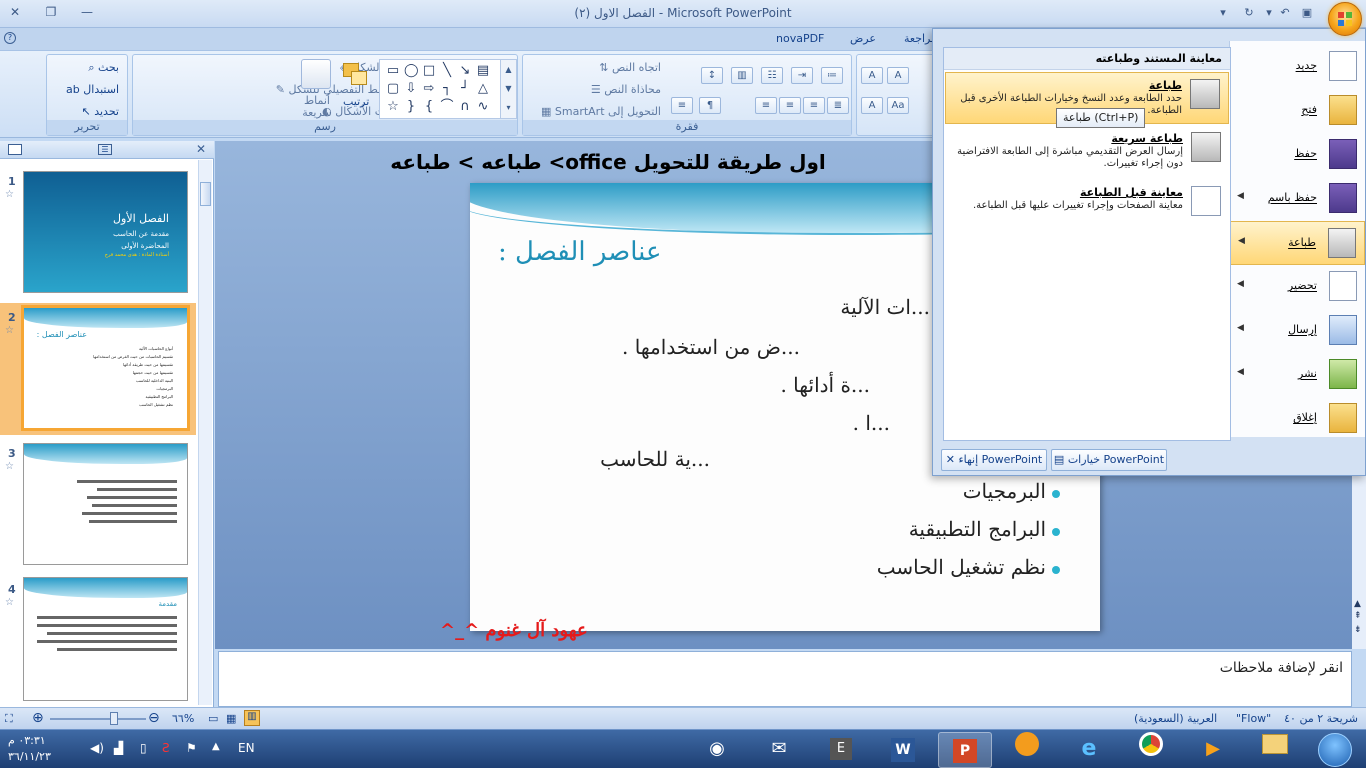 The image size is (1366, 768). I want to click on taskbar-messenger-icon, so click(1027, 750).